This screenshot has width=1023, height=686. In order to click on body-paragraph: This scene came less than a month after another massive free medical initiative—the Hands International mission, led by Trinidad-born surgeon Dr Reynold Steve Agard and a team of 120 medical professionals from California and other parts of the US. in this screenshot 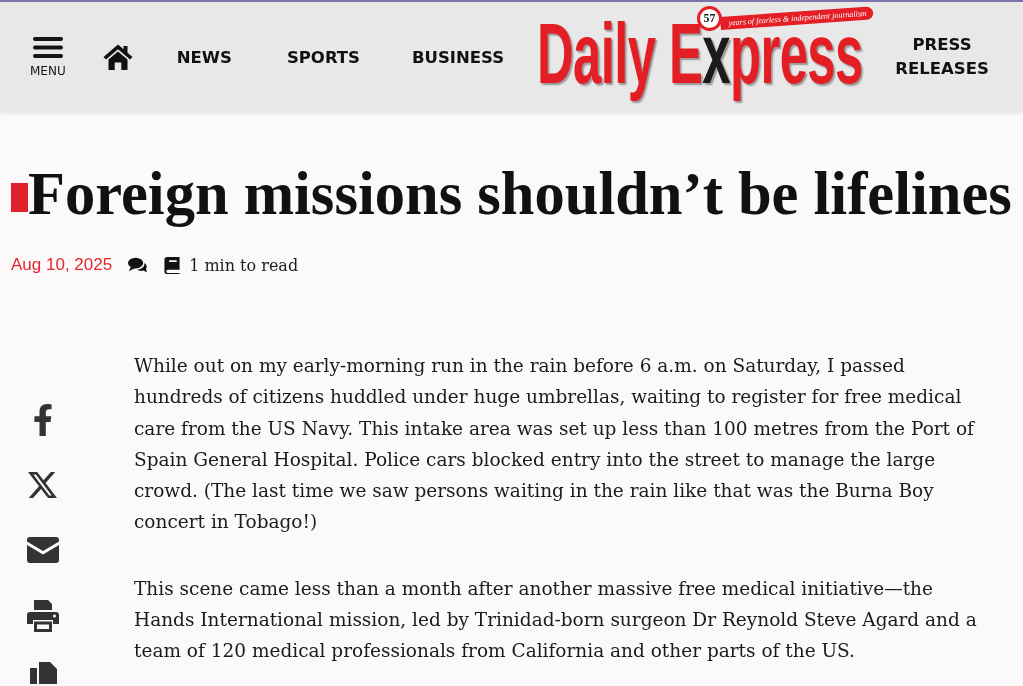, I will do `click(556, 620)`.